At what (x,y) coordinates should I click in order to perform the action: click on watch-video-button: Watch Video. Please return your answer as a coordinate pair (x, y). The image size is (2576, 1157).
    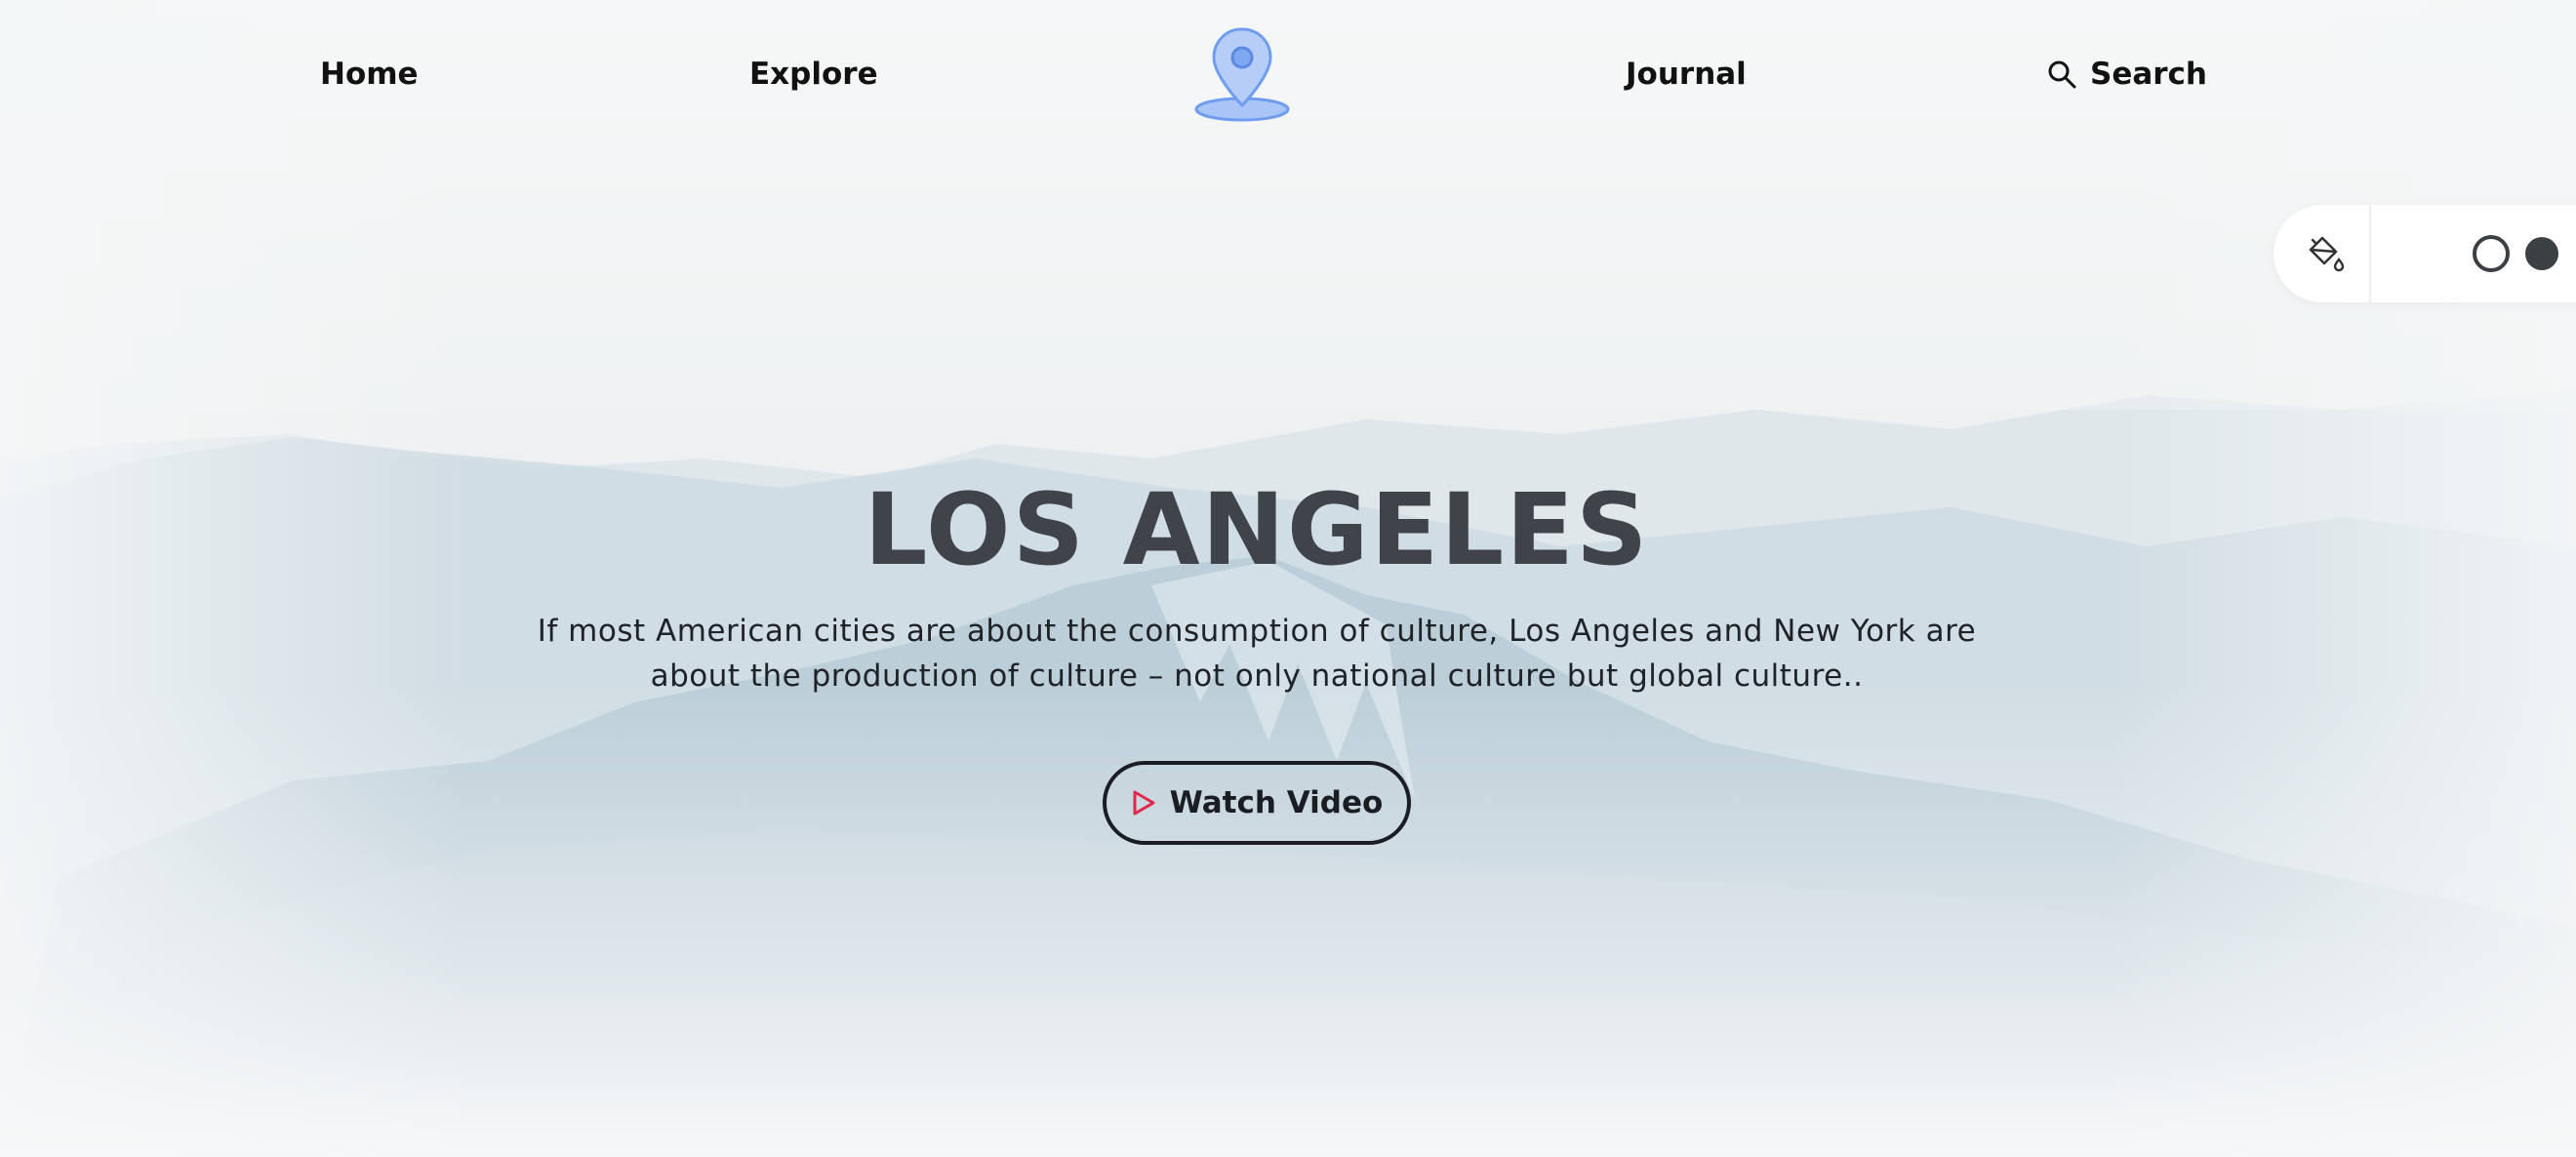
    Looking at the image, I should click on (1257, 803).